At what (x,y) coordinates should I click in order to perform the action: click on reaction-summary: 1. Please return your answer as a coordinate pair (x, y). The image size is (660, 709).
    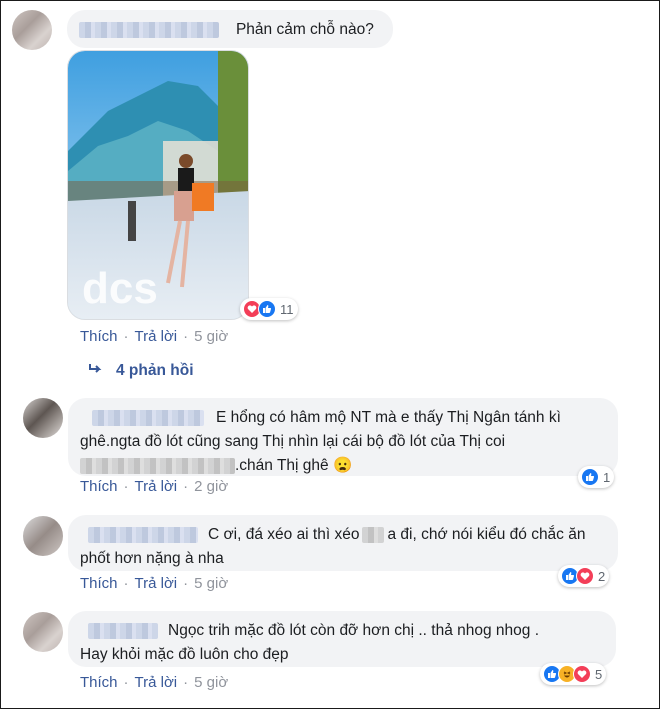
    Looking at the image, I should click on (596, 477).